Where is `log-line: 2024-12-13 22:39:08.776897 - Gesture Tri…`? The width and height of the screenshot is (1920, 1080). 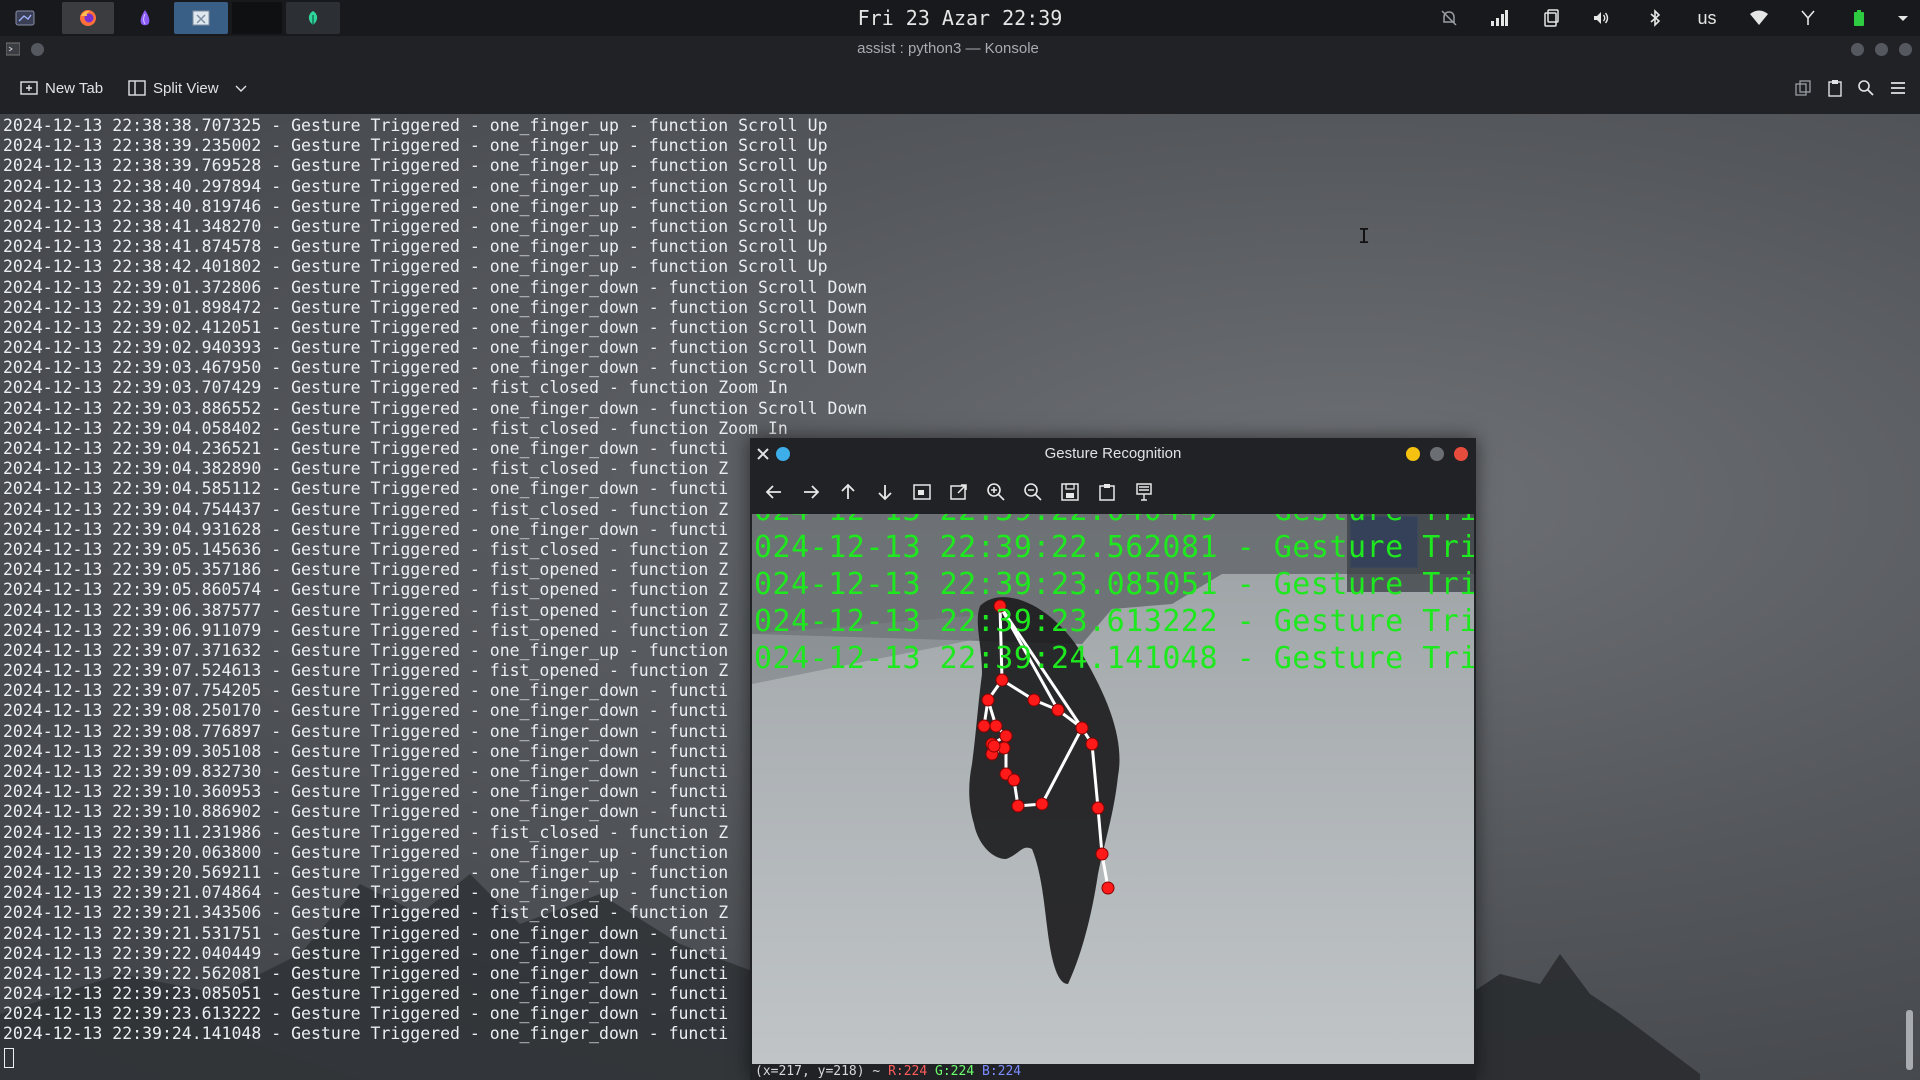 log-line: 2024-12-13 22:39:08.776897 - Gesture Tri… is located at coordinates (366, 731).